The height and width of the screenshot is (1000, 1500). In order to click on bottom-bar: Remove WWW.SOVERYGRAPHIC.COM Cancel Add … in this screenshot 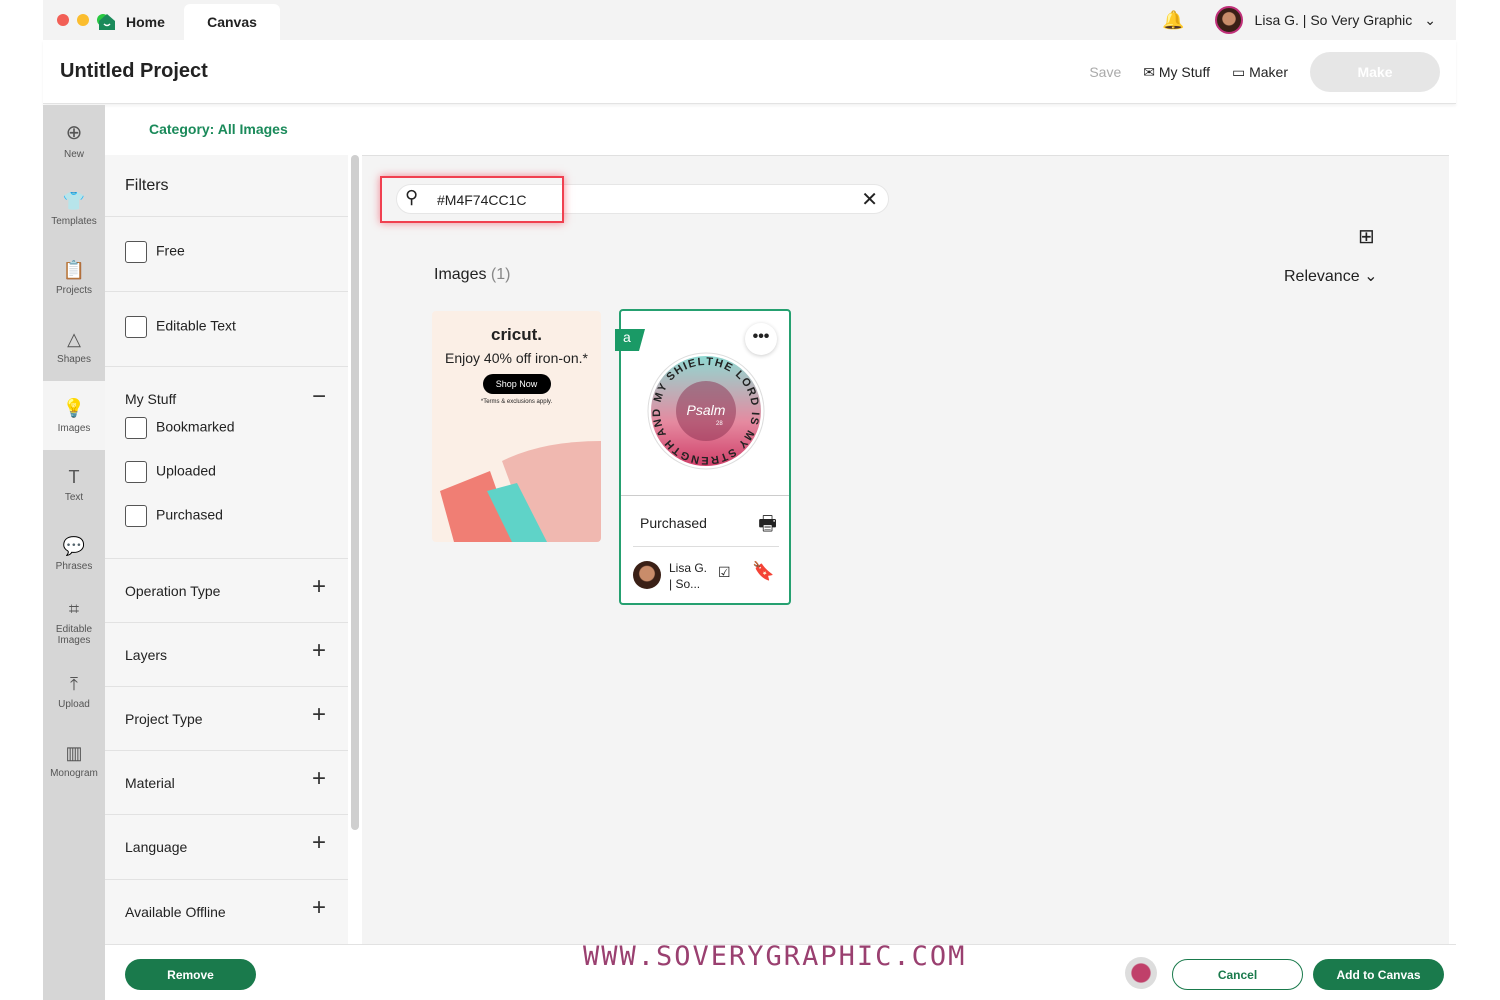, I will do `click(780, 970)`.